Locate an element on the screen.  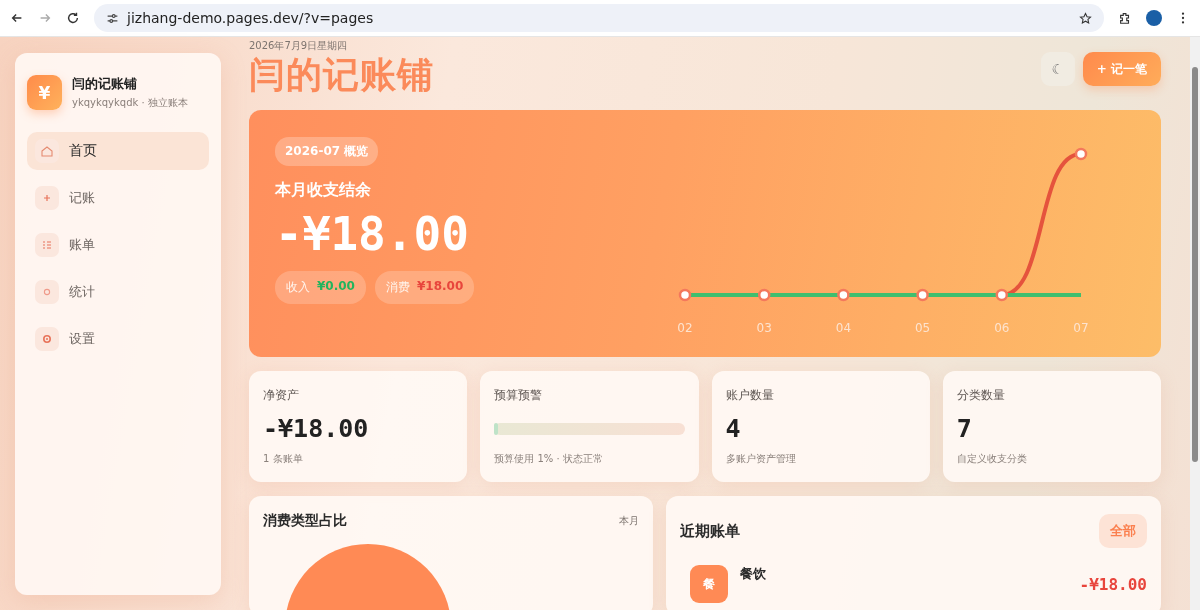
app-title: 闫的记账铺 is located at coordinates (105, 84).